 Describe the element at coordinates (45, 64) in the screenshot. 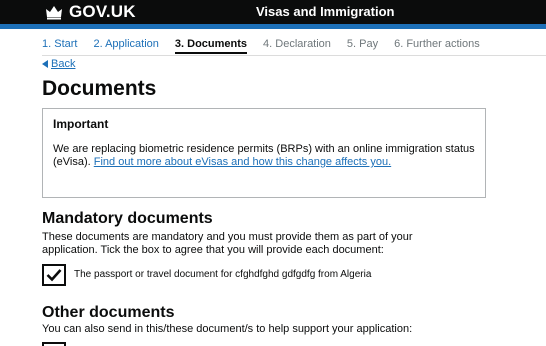

I see `back-arrow-icon` at that location.